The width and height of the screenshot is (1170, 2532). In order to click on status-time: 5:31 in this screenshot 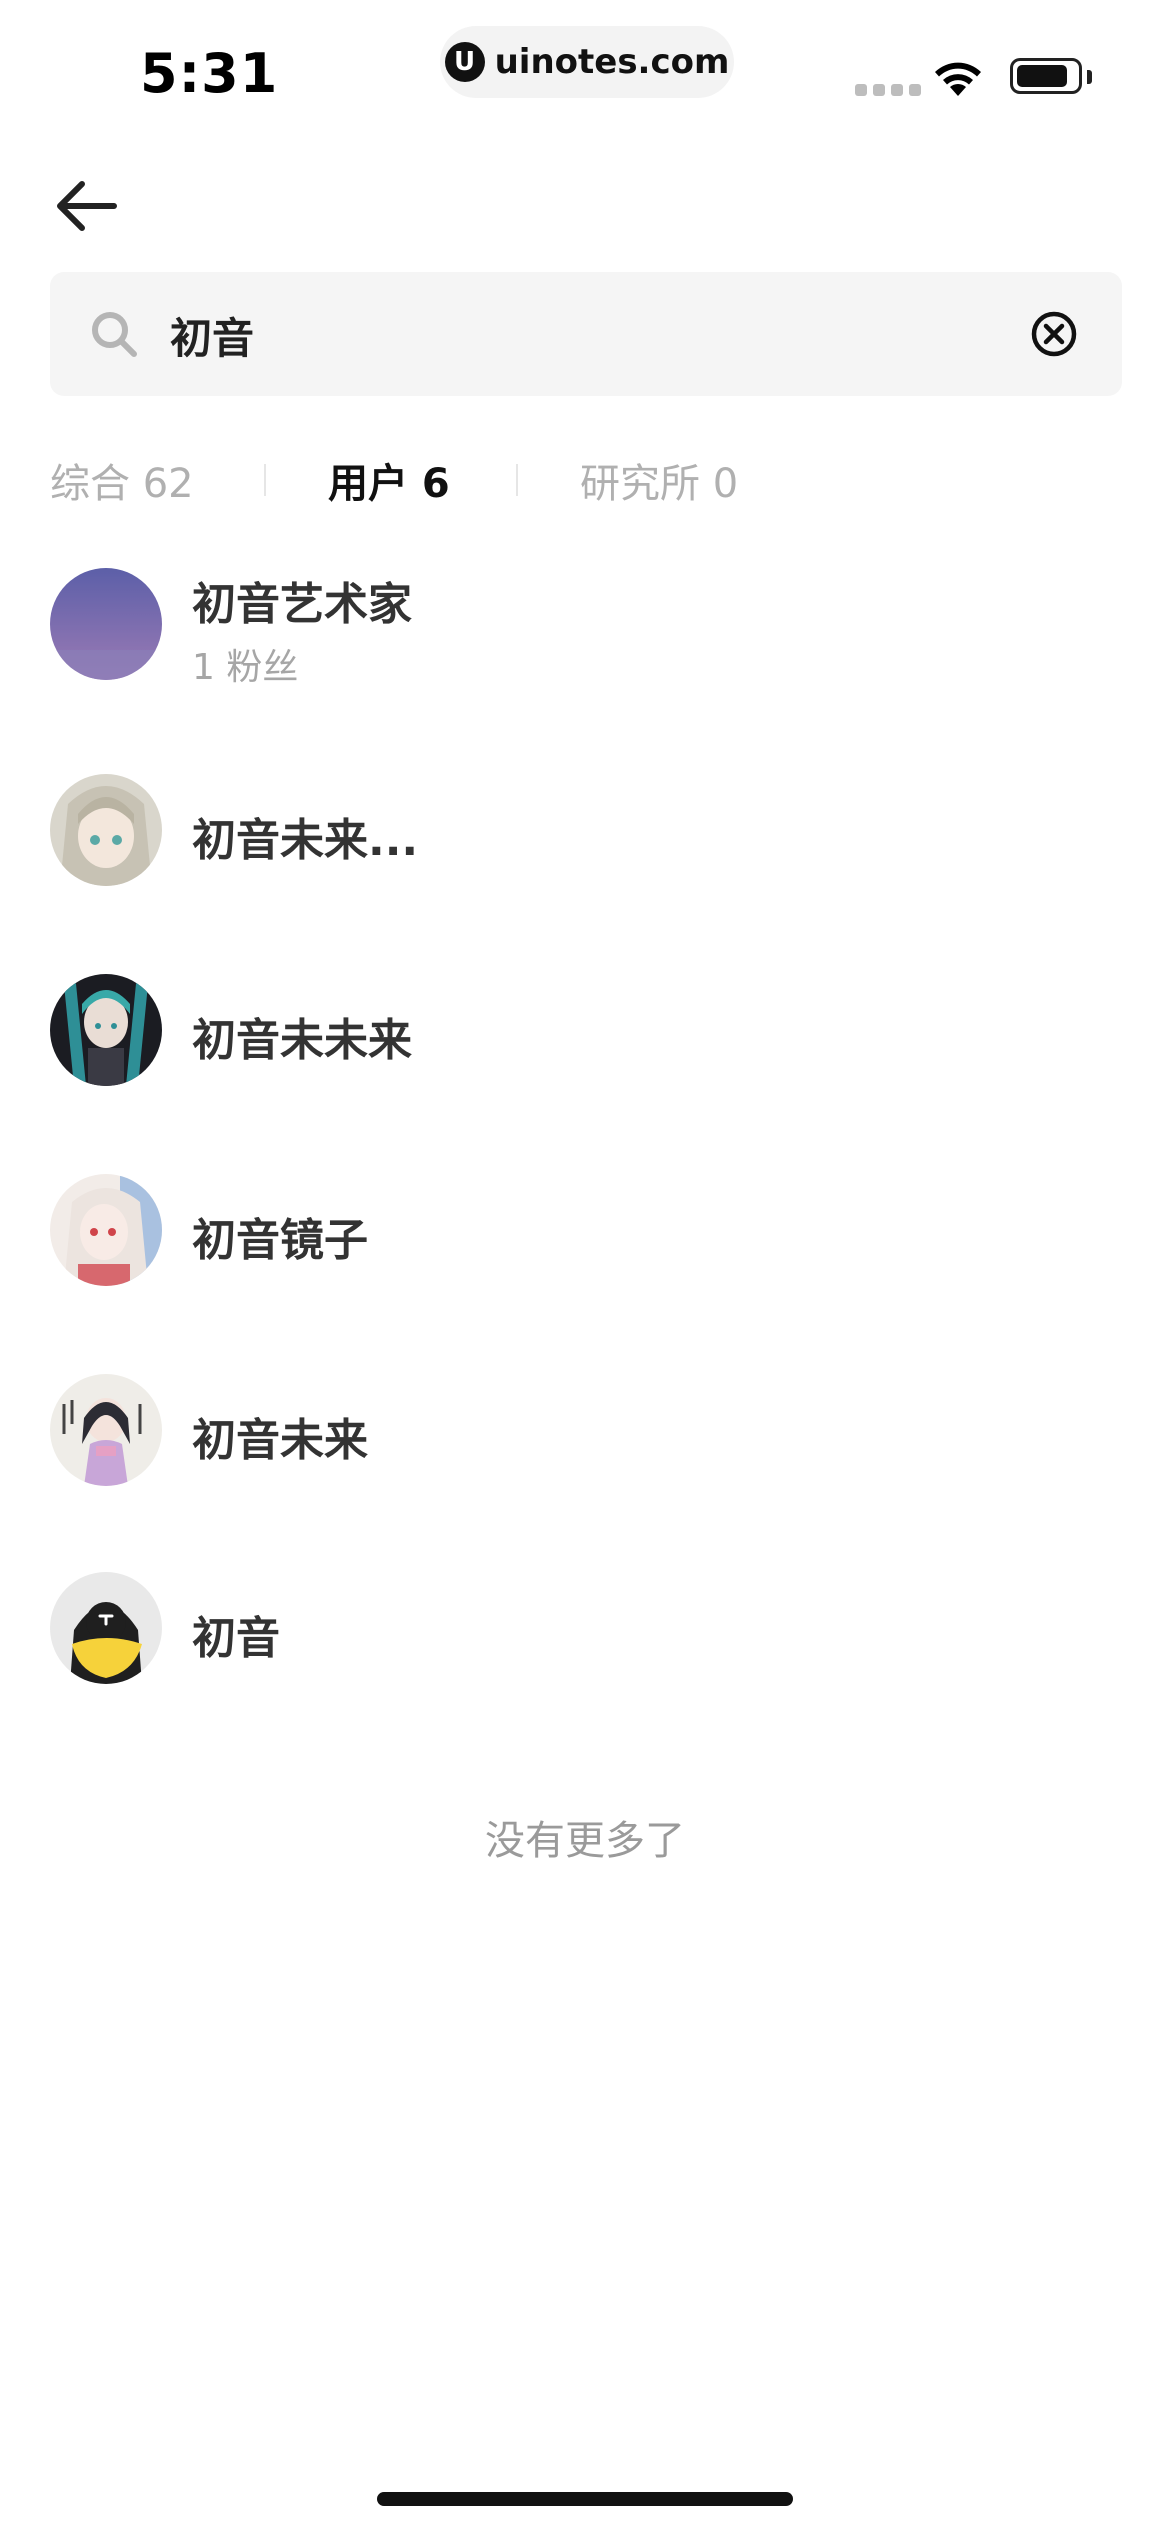, I will do `click(209, 73)`.